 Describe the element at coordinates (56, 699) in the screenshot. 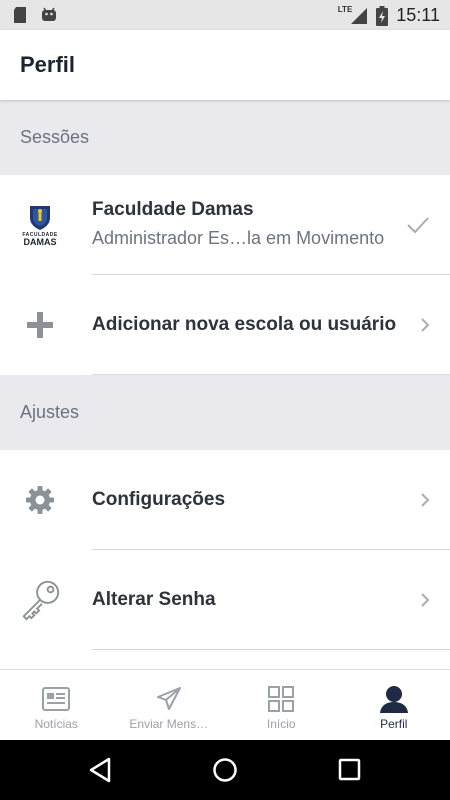

I see `news-icon` at that location.